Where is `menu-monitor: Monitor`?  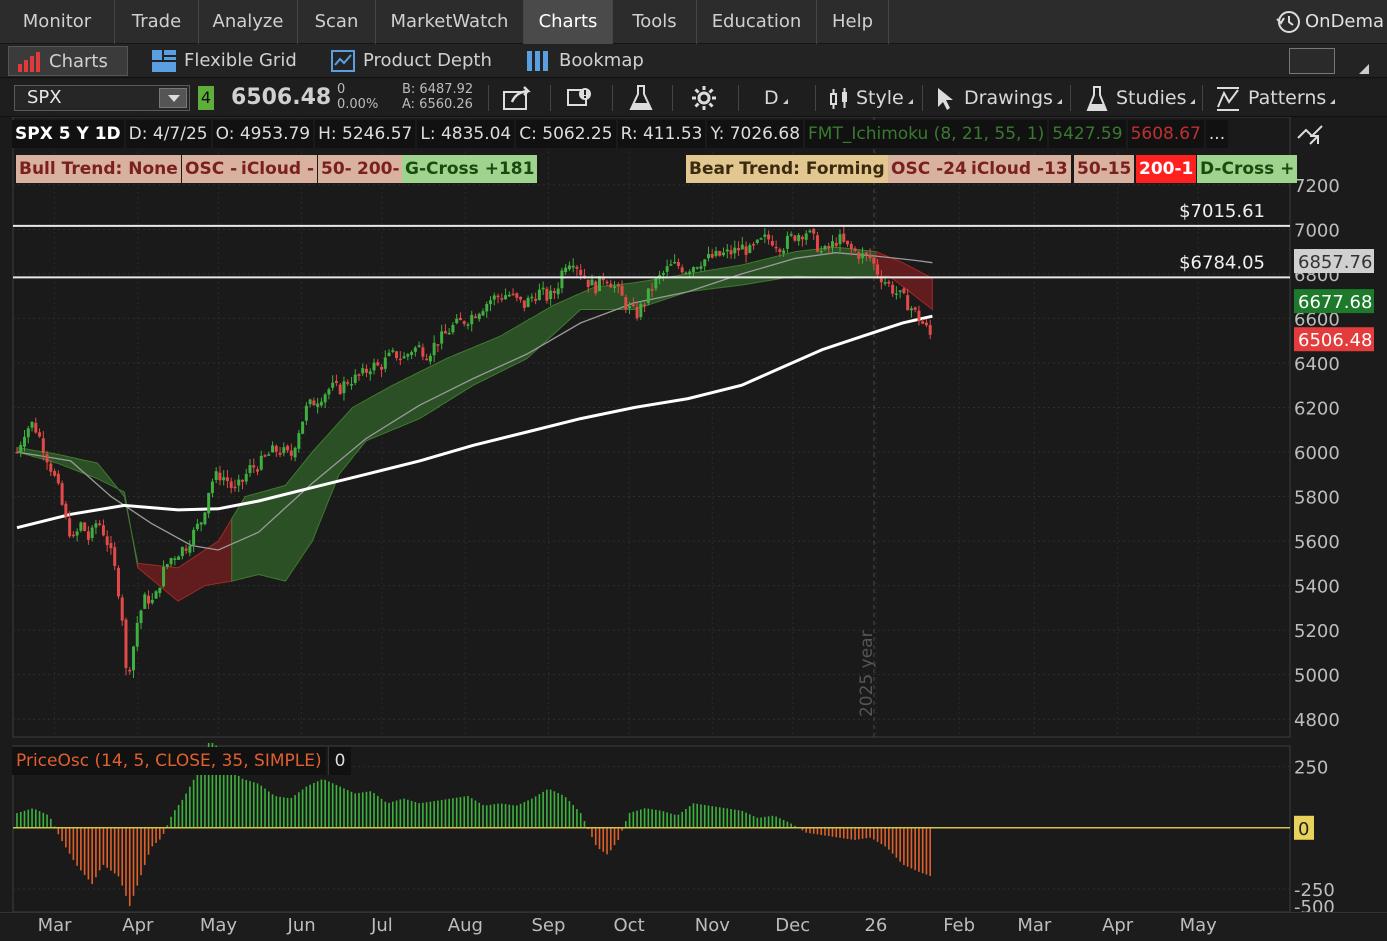
menu-monitor: Monitor is located at coordinates (57, 22).